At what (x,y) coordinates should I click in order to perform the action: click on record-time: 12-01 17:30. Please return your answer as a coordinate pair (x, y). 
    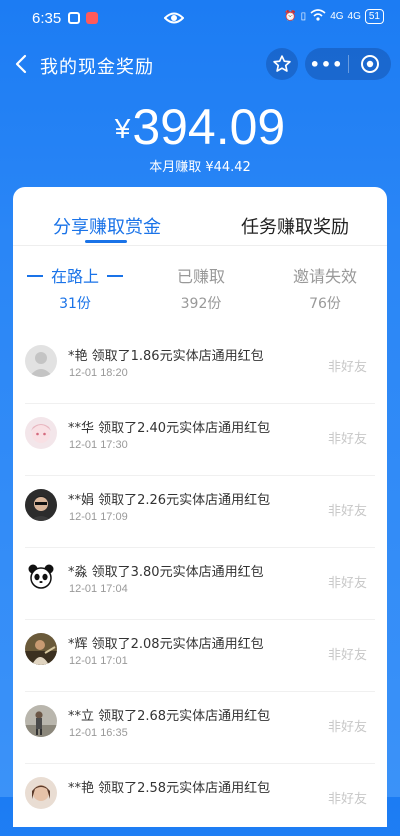
    Looking at the image, I should click on (98, 445).